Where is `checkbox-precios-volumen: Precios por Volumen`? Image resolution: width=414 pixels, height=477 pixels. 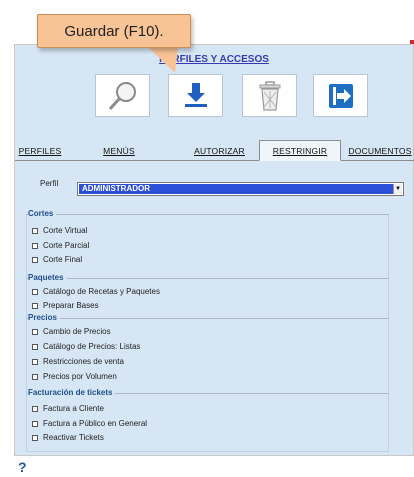 checkbox-precios-volumen: Precios por Volumen is located at coordinates (74, 376).